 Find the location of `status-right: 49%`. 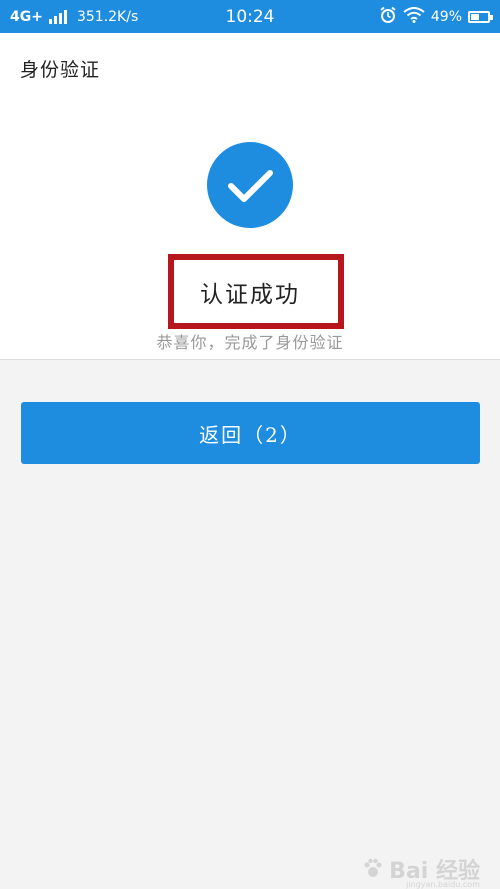

status-right: 49% is located at coordinates (436, 16).